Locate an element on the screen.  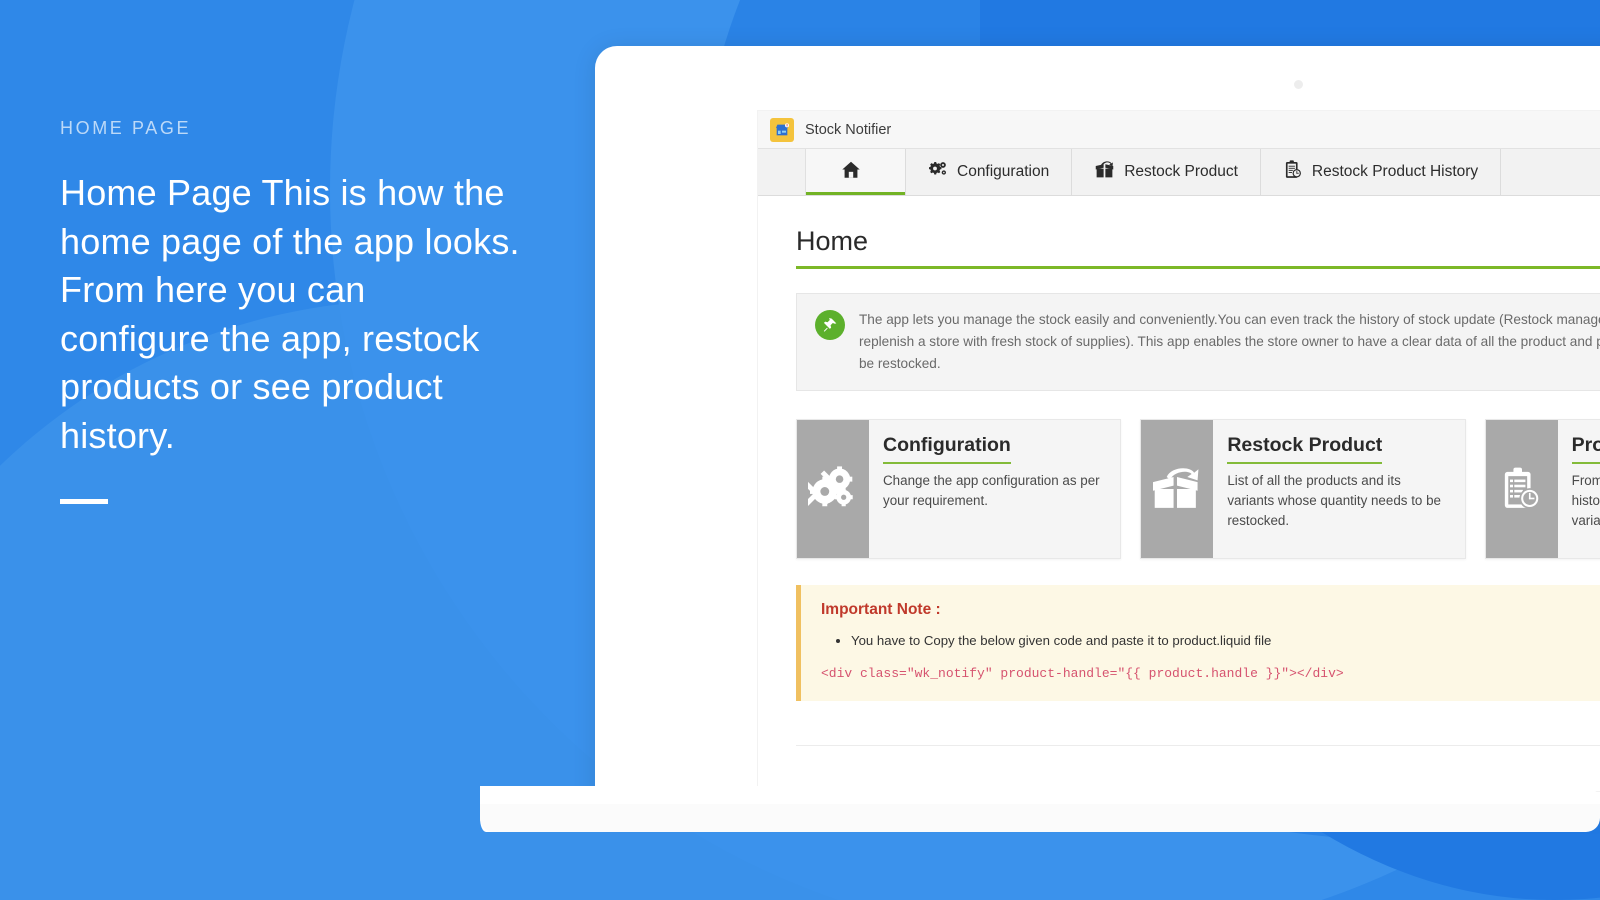
laptop-webcam-icon is located at coordinates (1298, 84).